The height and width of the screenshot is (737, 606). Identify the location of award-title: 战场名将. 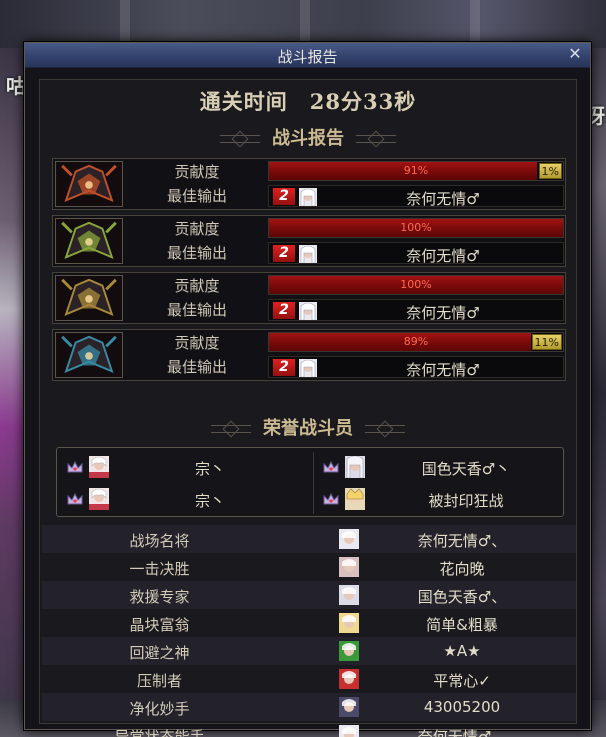
(159, 541).